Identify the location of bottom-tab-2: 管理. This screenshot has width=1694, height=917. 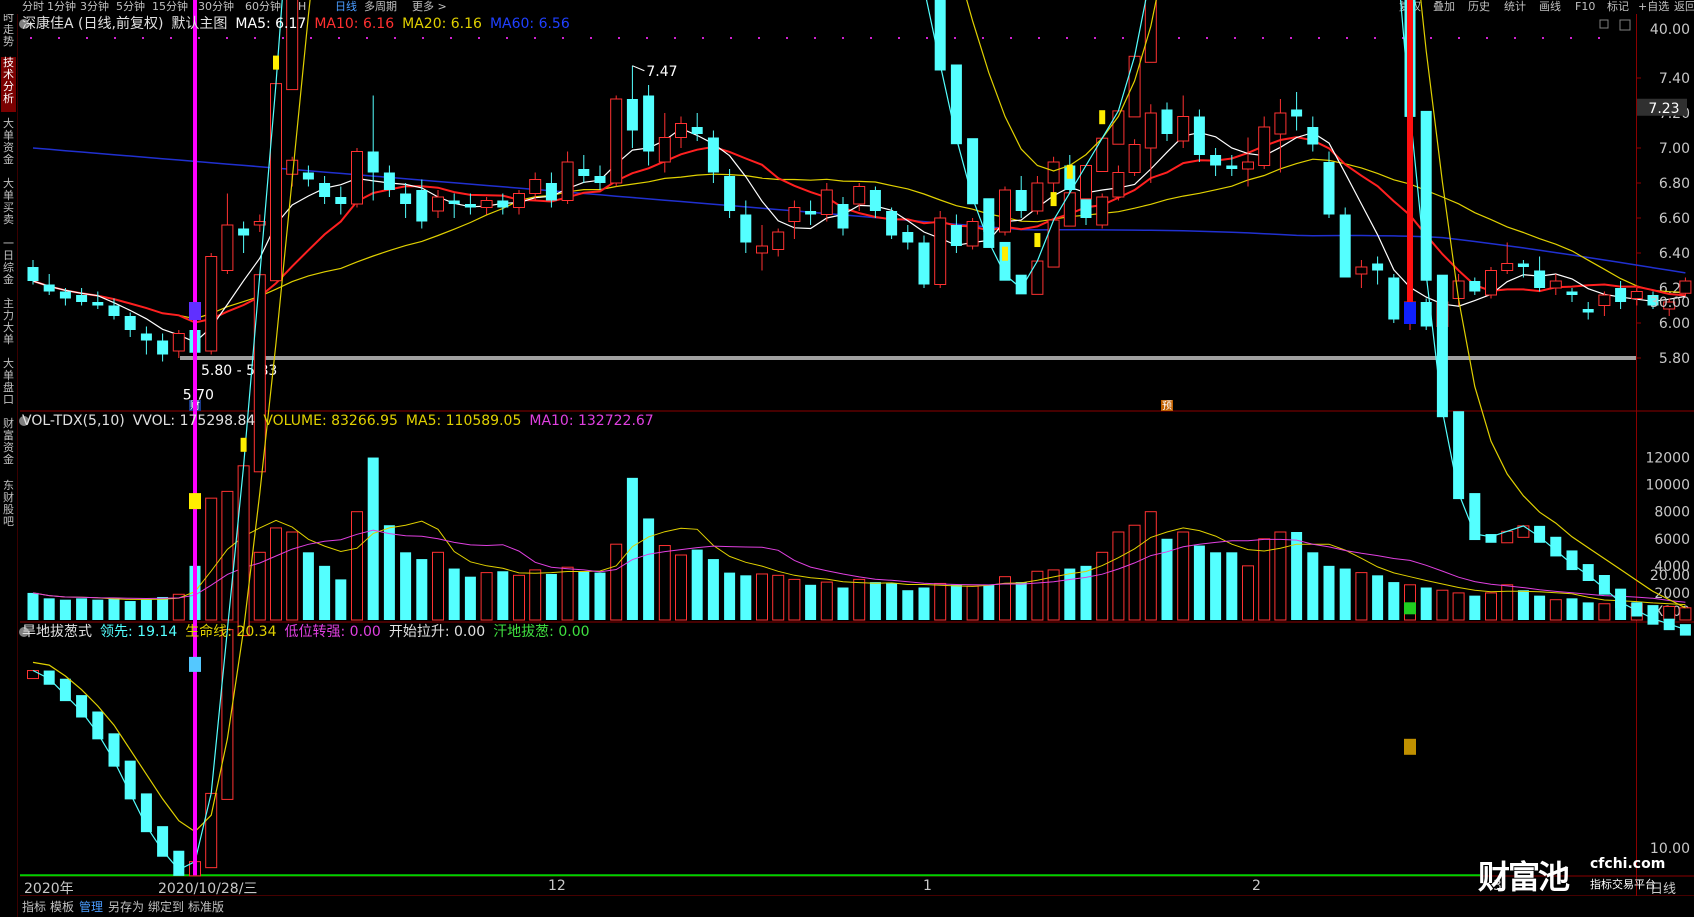
(91, 906).